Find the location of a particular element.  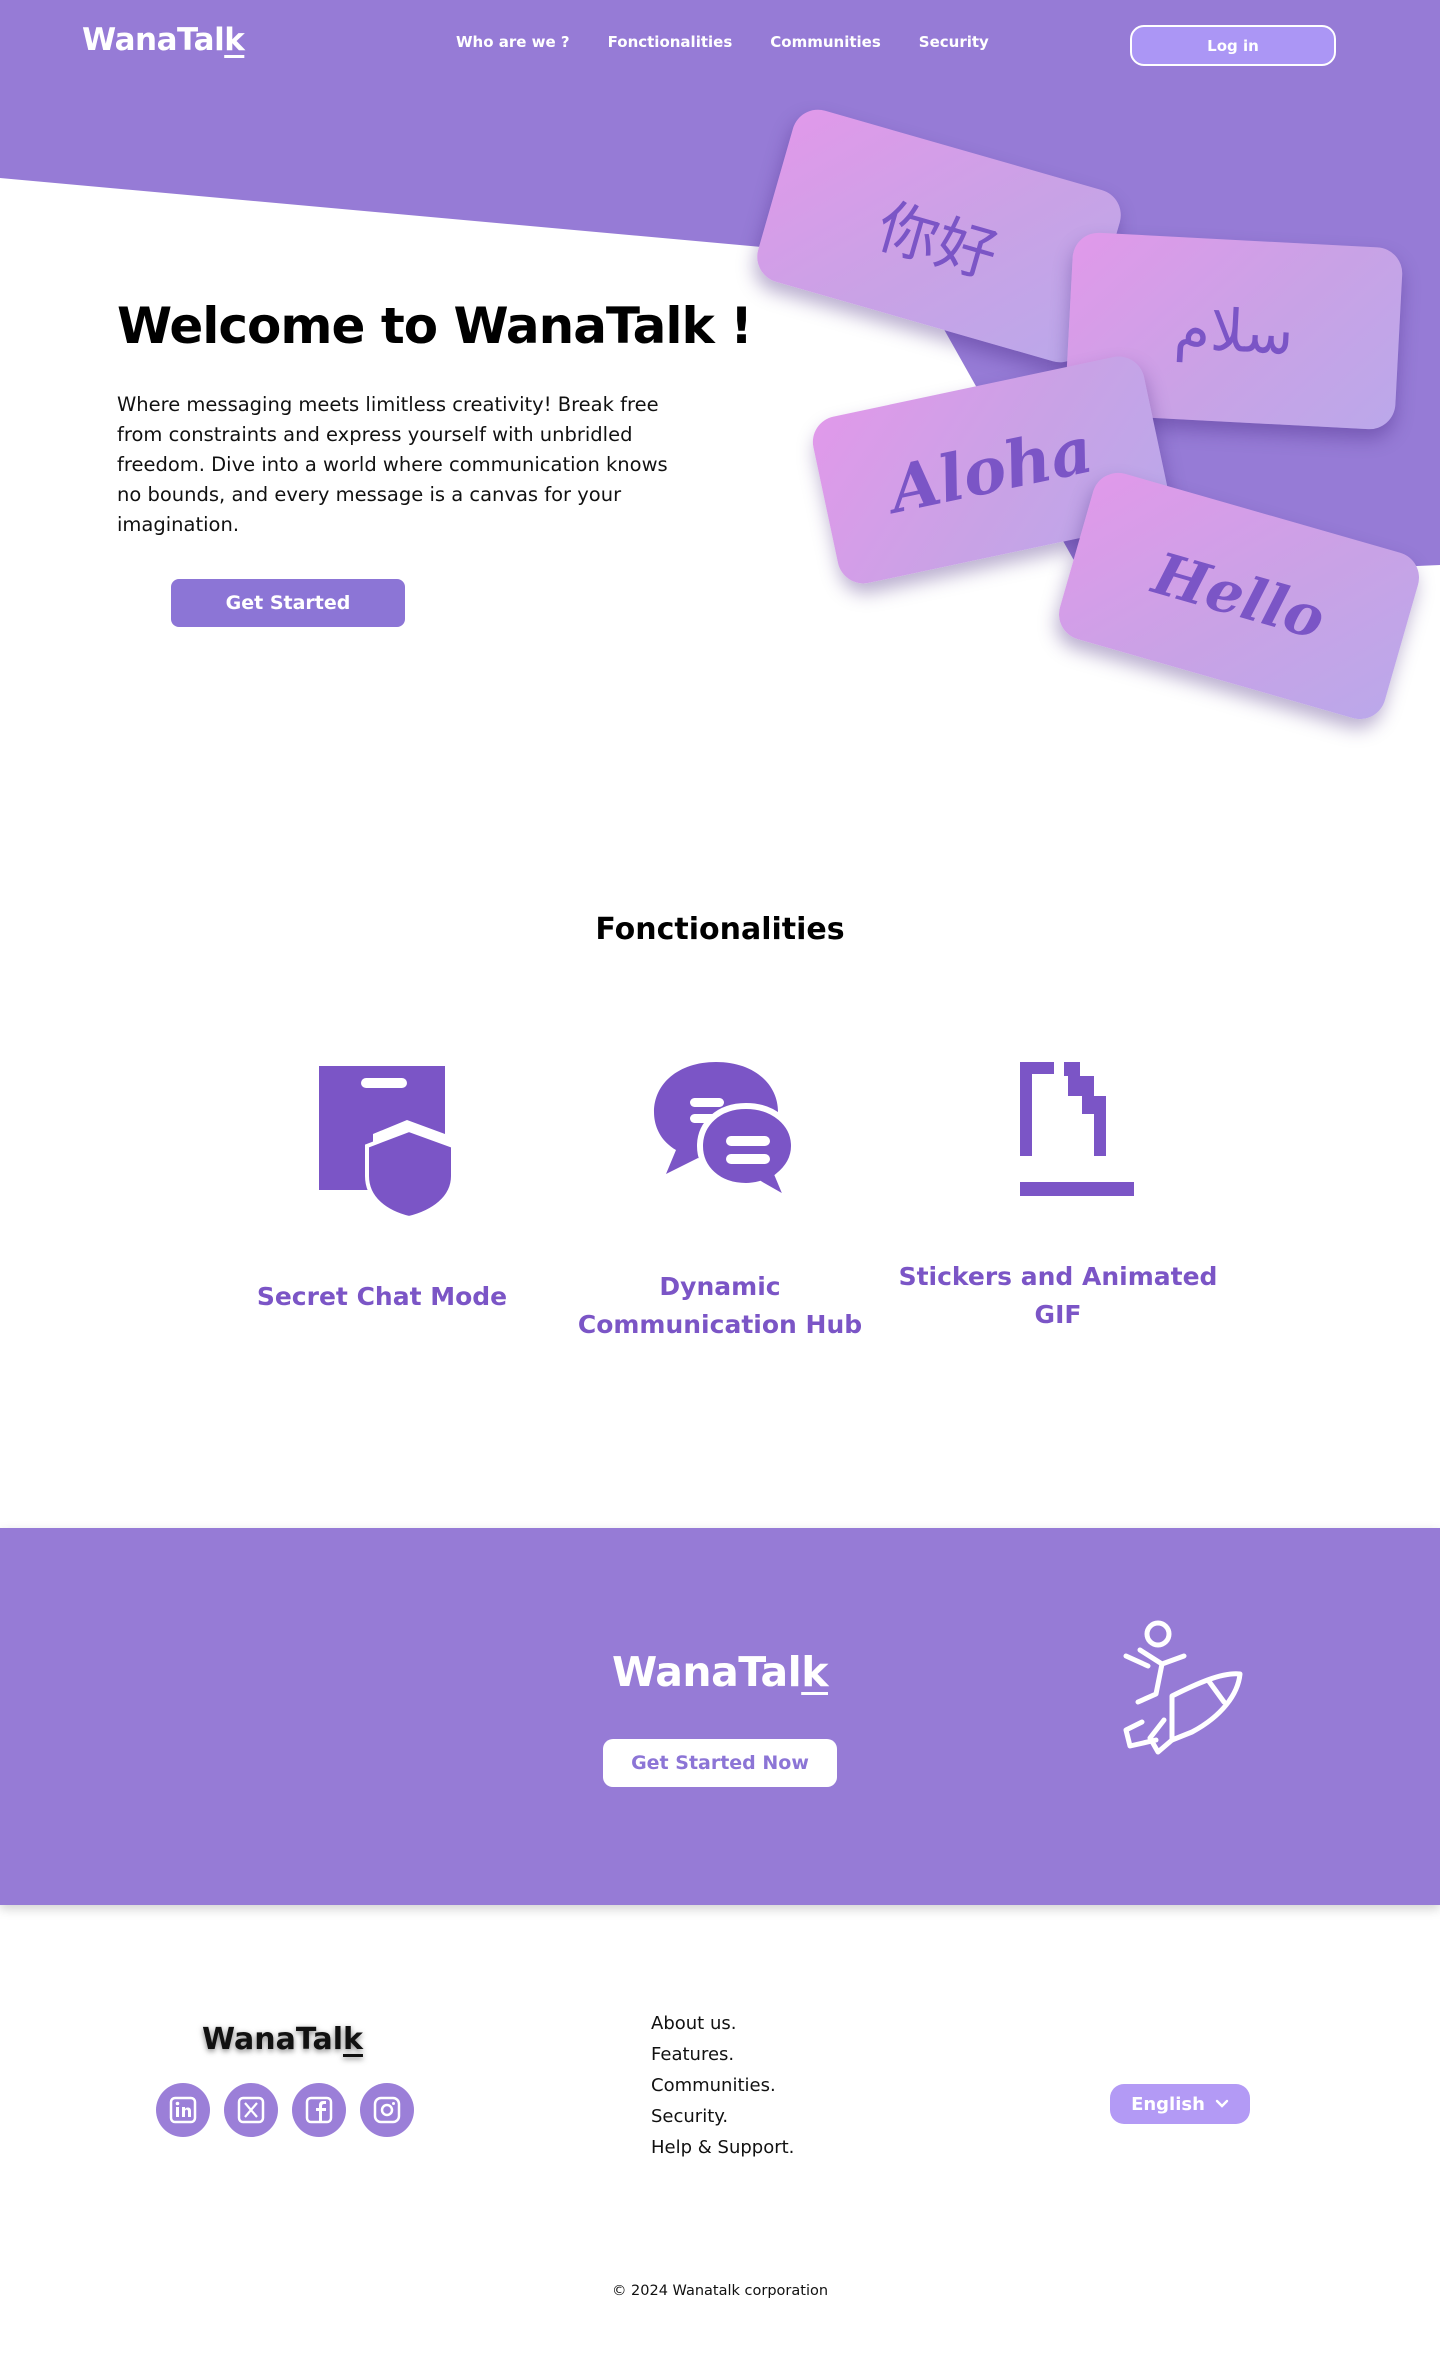

chevron-down-icon is located at coordinates (1222, 2103).